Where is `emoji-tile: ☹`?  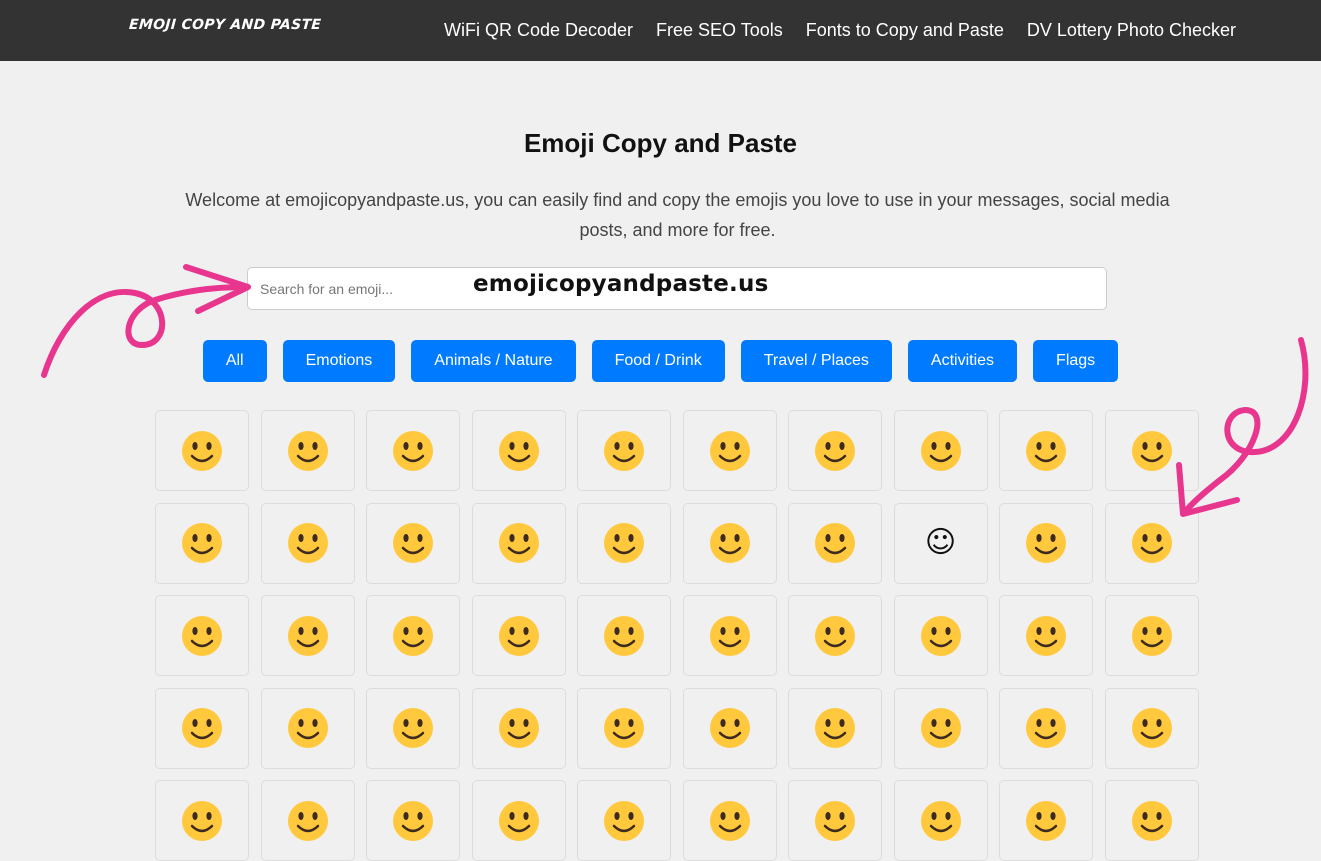
emoji-tile: ☹ is located at coordinates (835, 820).